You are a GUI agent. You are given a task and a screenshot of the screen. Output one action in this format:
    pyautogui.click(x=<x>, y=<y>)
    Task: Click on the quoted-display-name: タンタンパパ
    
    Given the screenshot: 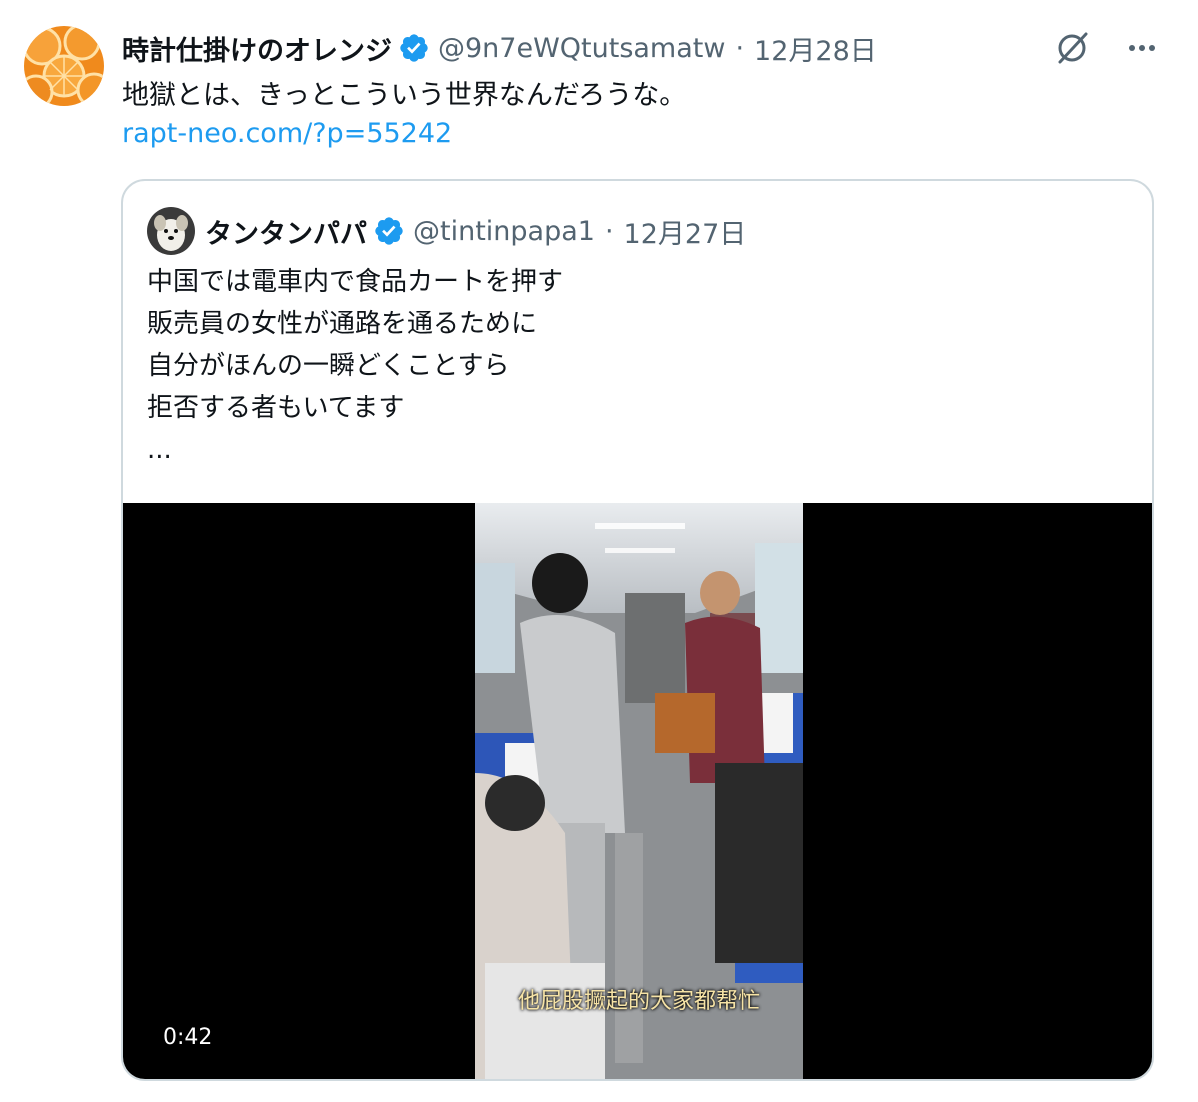 What is the action you would take?
    pyautogui.click(x=286, y=231)
    